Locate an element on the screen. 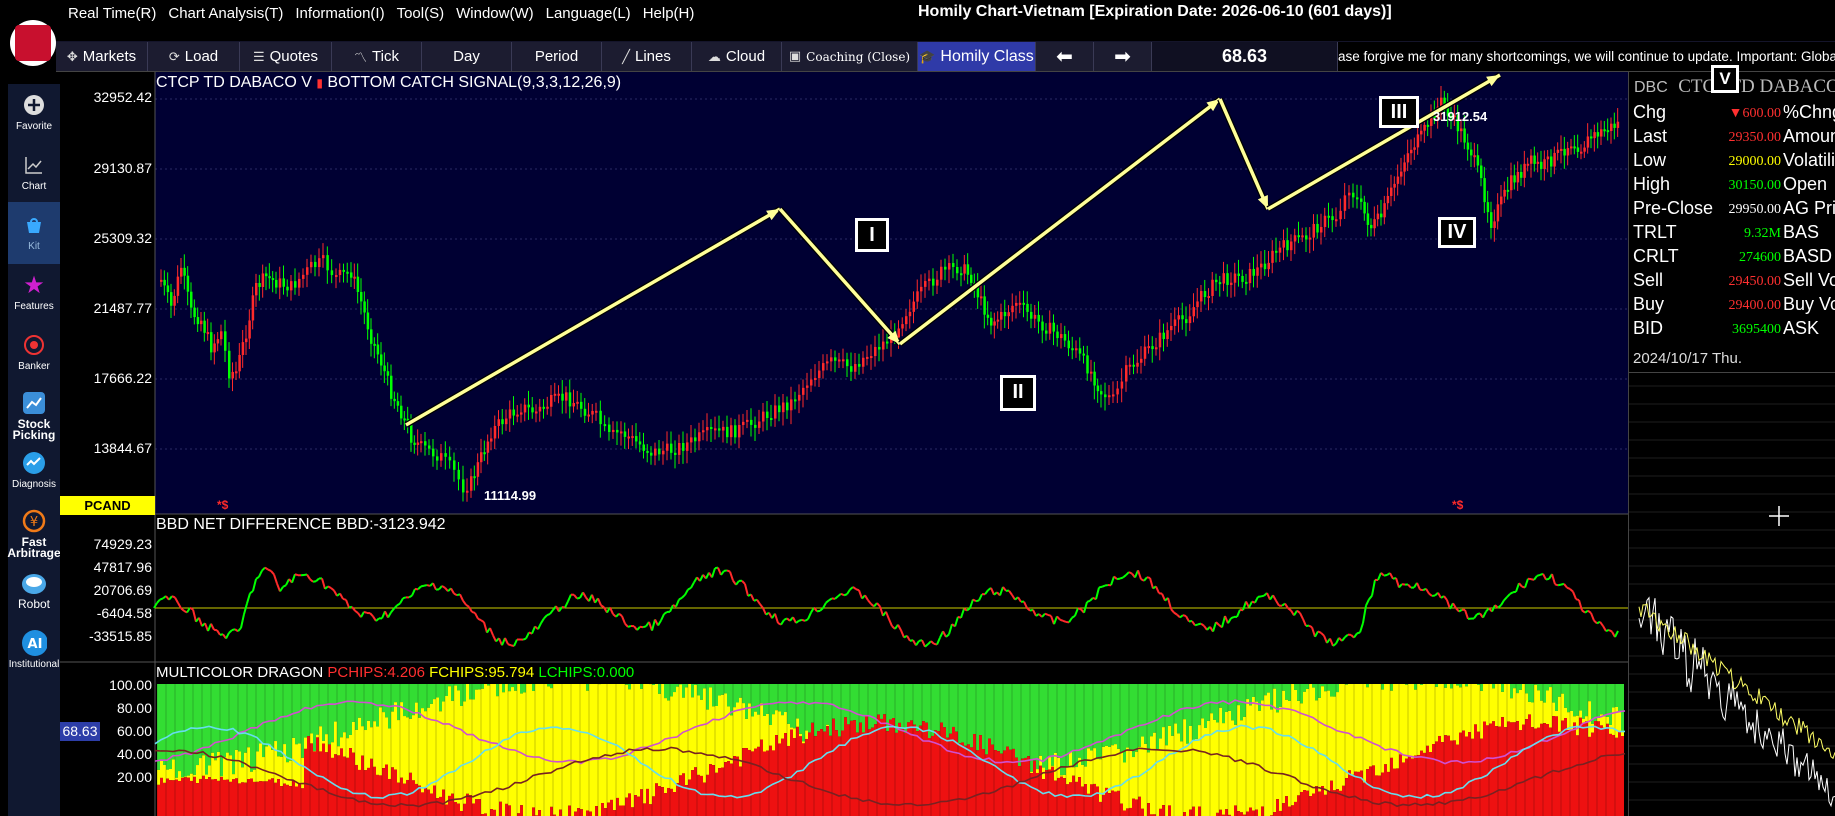 This screenshot has width=1835, height=816. menu-language: Language(L) is located at coordinates (588, 13).